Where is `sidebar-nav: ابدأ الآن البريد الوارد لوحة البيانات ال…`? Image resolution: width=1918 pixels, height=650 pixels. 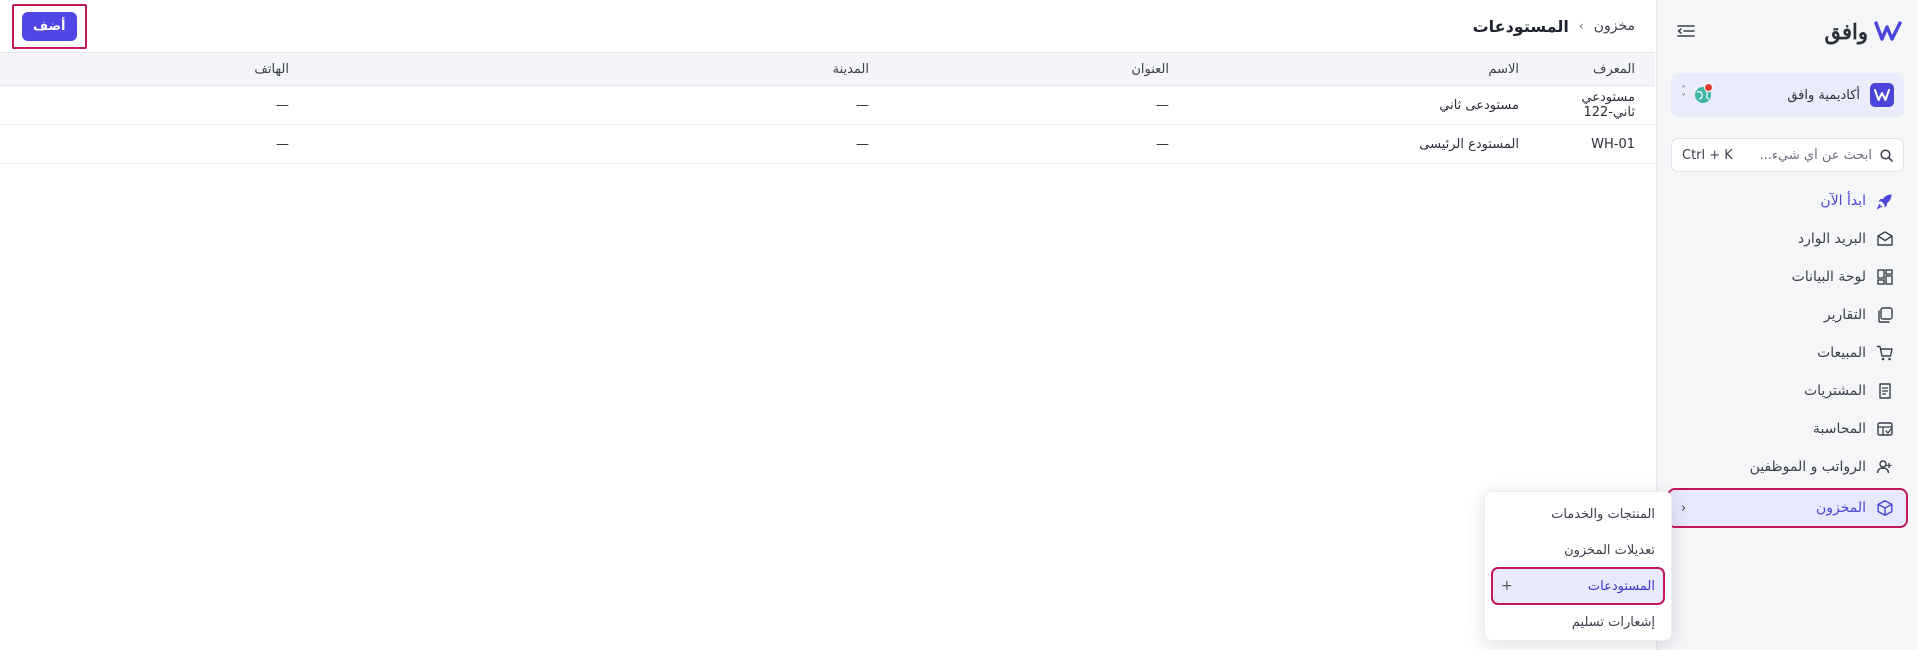
sidebar-nav: ابدأ الآن البريد الوارد لوحة البيانات ال… is located at coordinates (1787, 360).